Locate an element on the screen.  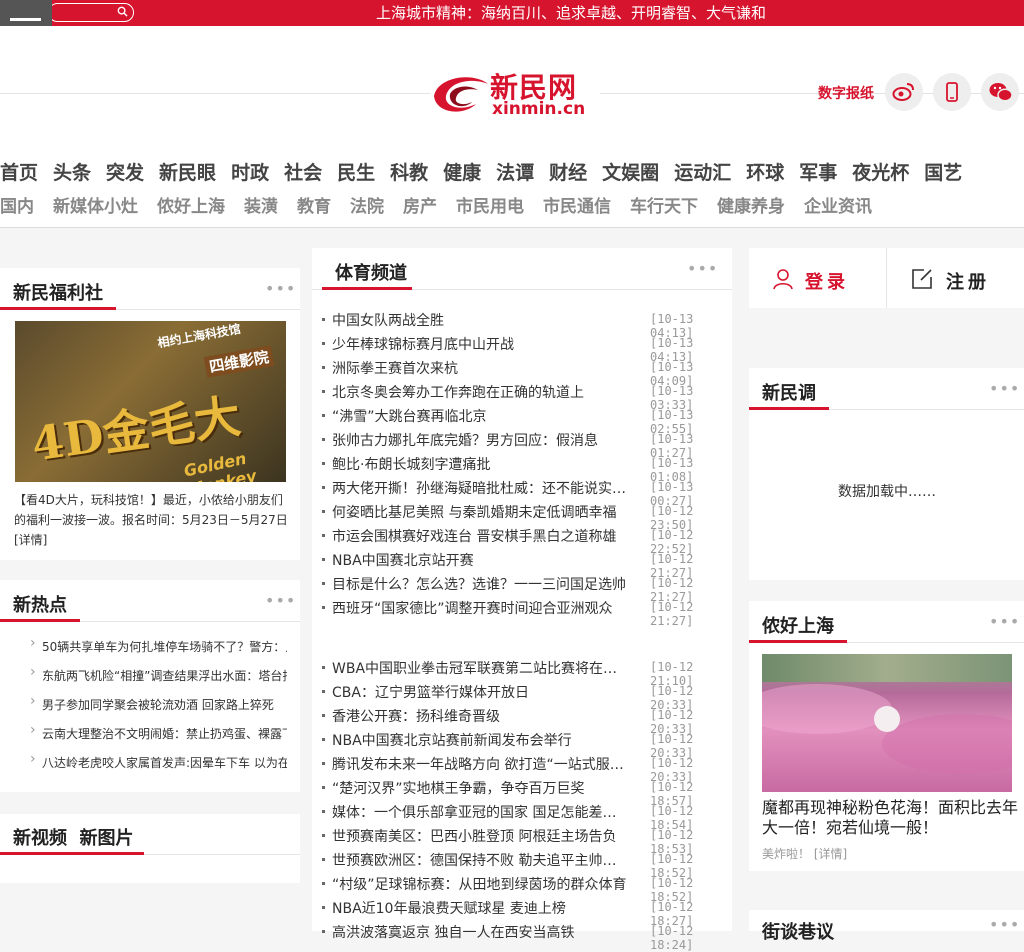
nav-item: 突发 is located at coordinates (125, 171).